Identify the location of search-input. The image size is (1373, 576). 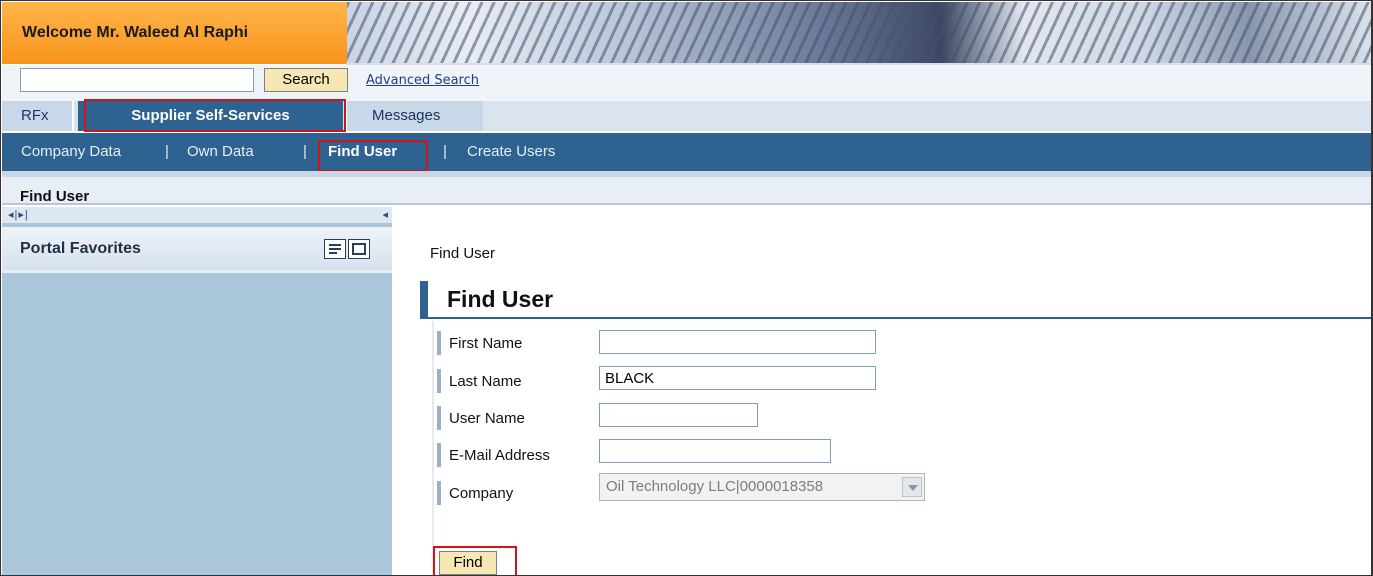
(137, 80).